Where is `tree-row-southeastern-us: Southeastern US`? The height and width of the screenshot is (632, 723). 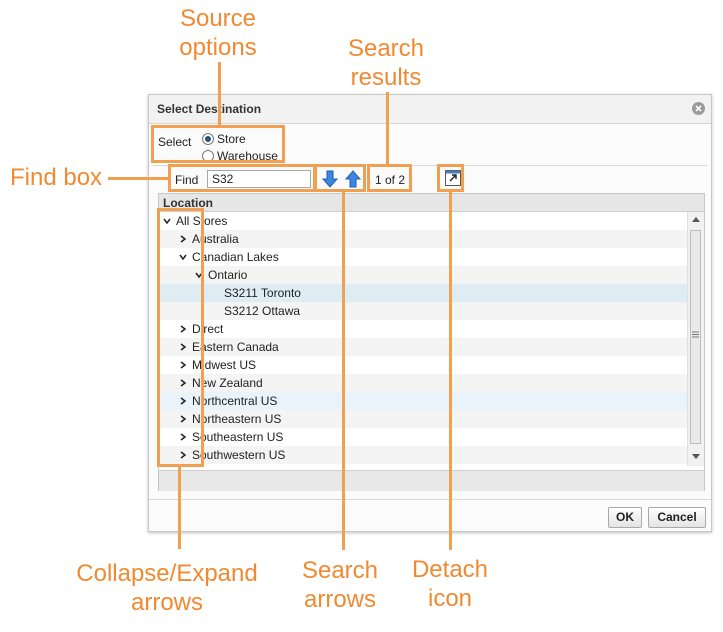
tree-row-southeastern-us: Southeastern US is located at coordinates (423, 437).